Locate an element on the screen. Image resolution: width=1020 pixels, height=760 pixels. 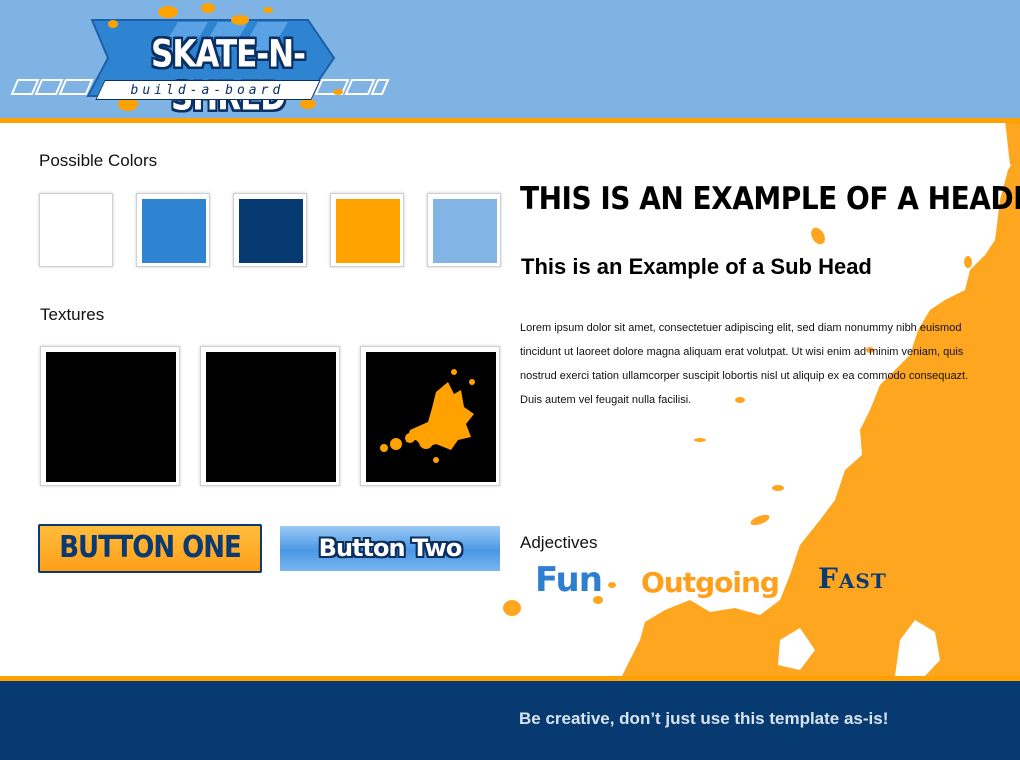
button-two: Button Two is located at coordinates (390, 548).